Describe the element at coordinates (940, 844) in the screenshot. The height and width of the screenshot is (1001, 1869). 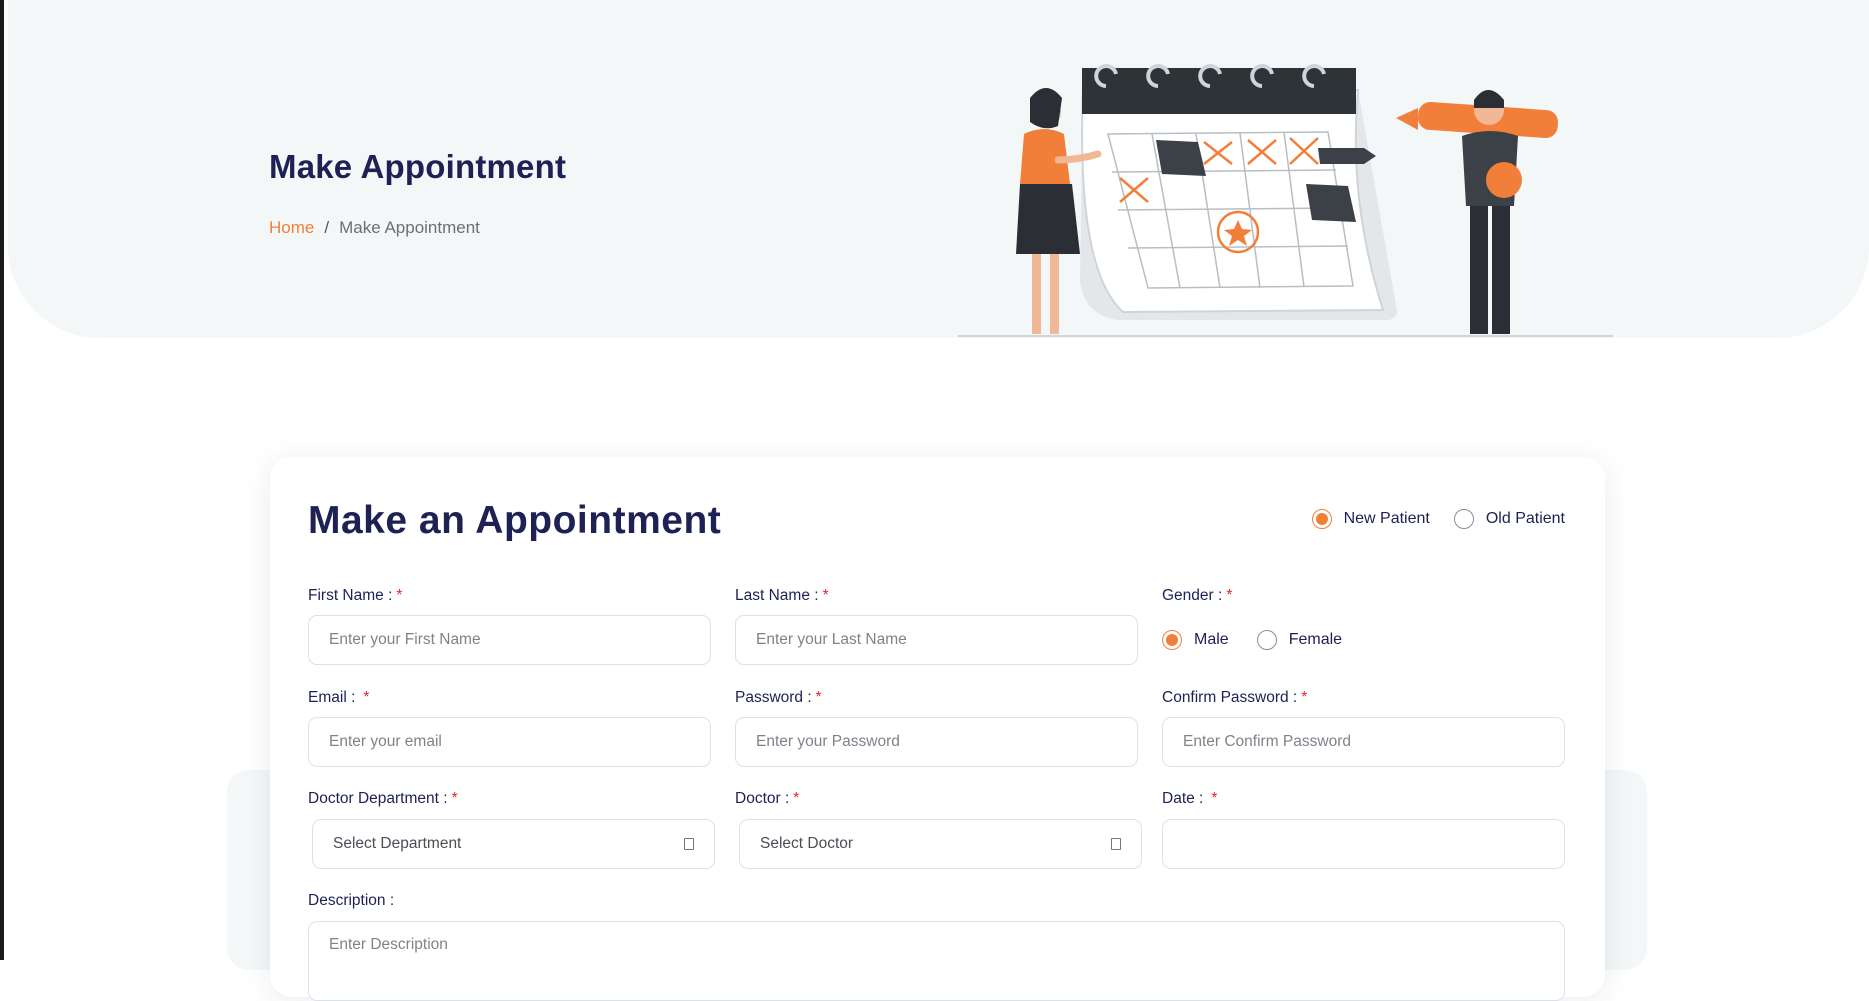
I see `doctor-select: Select Doctor` at that location.